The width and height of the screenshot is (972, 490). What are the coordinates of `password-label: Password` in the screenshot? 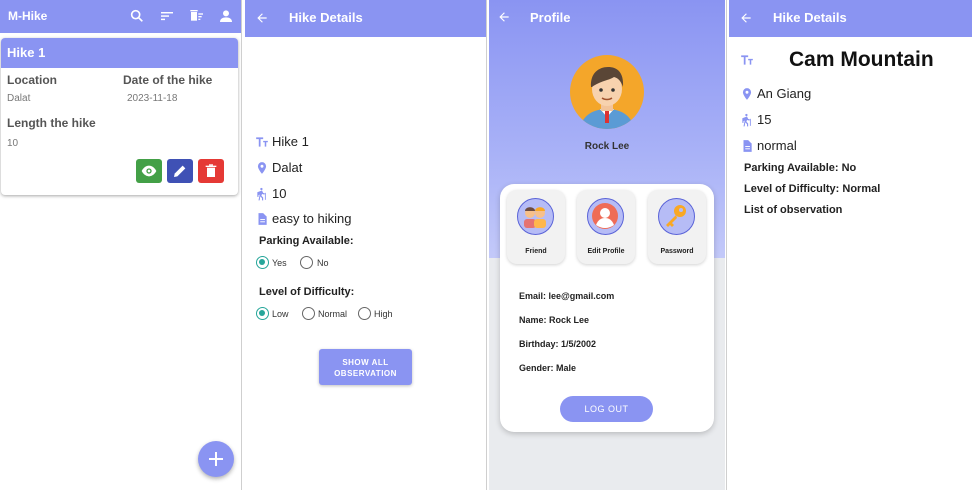 It's located at (677, 251).